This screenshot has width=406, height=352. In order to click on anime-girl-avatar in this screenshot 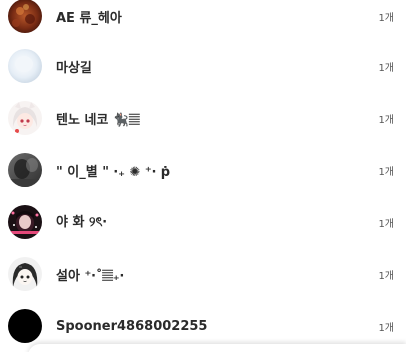, I will do `click(25, 118)`.